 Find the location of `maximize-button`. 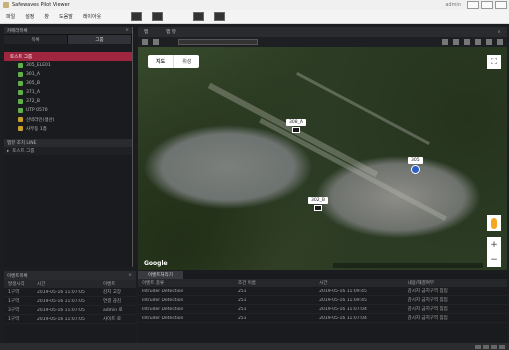

maximize-button is located at coordinates (487, 5).